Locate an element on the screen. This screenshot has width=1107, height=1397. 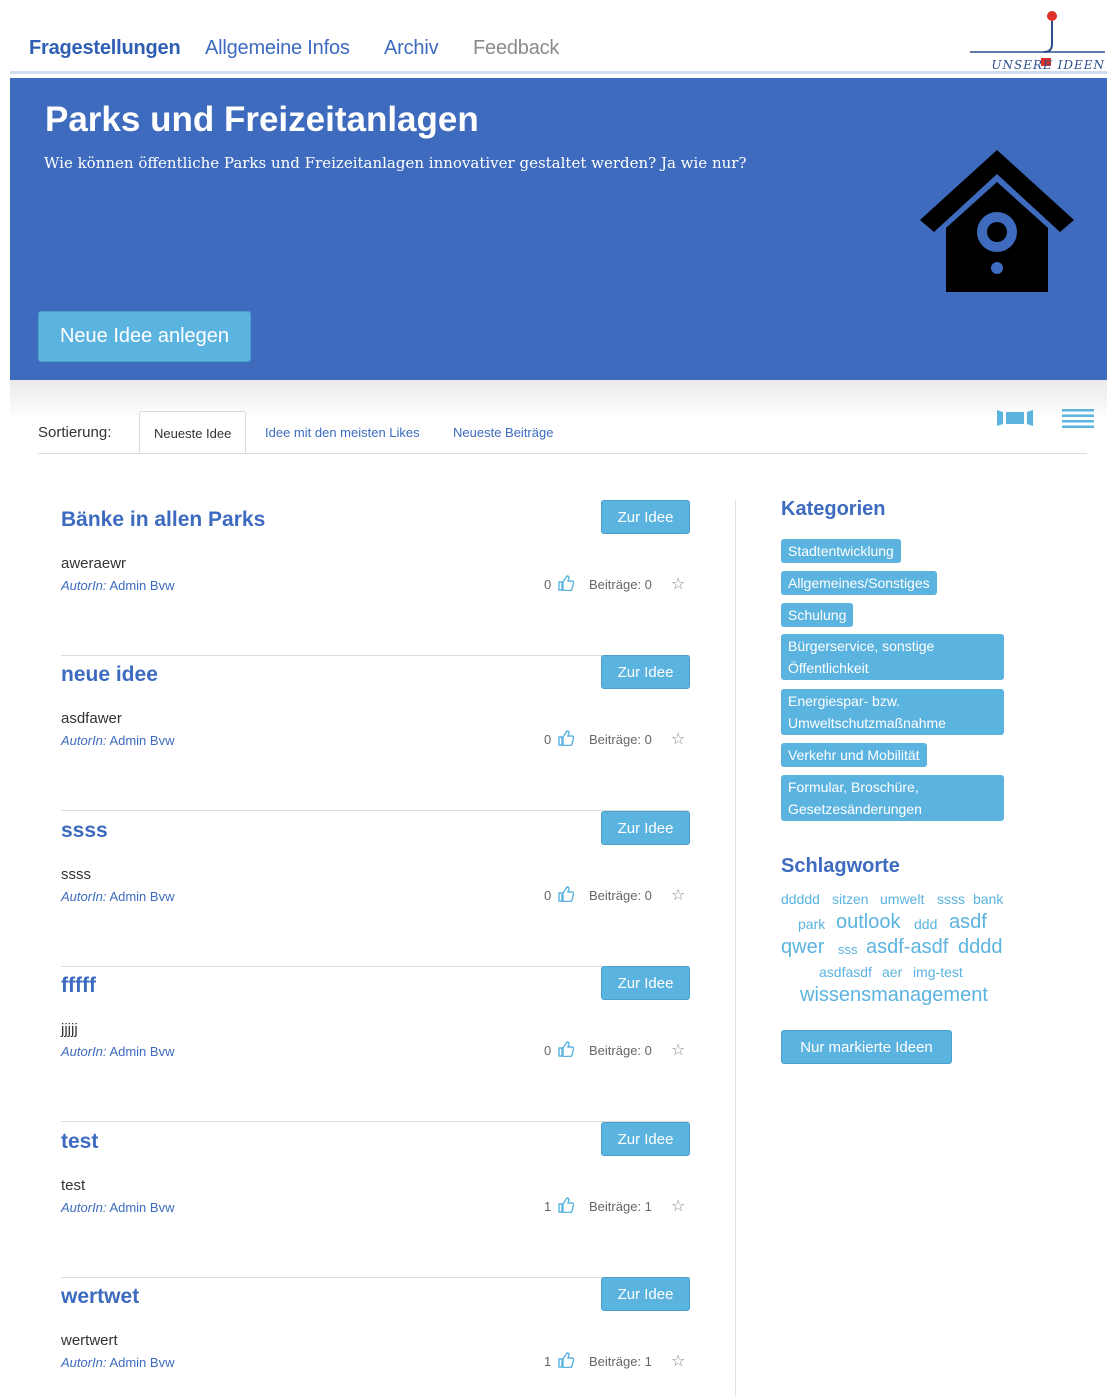
idea-description: ssss is located at coordinates (76, 874).